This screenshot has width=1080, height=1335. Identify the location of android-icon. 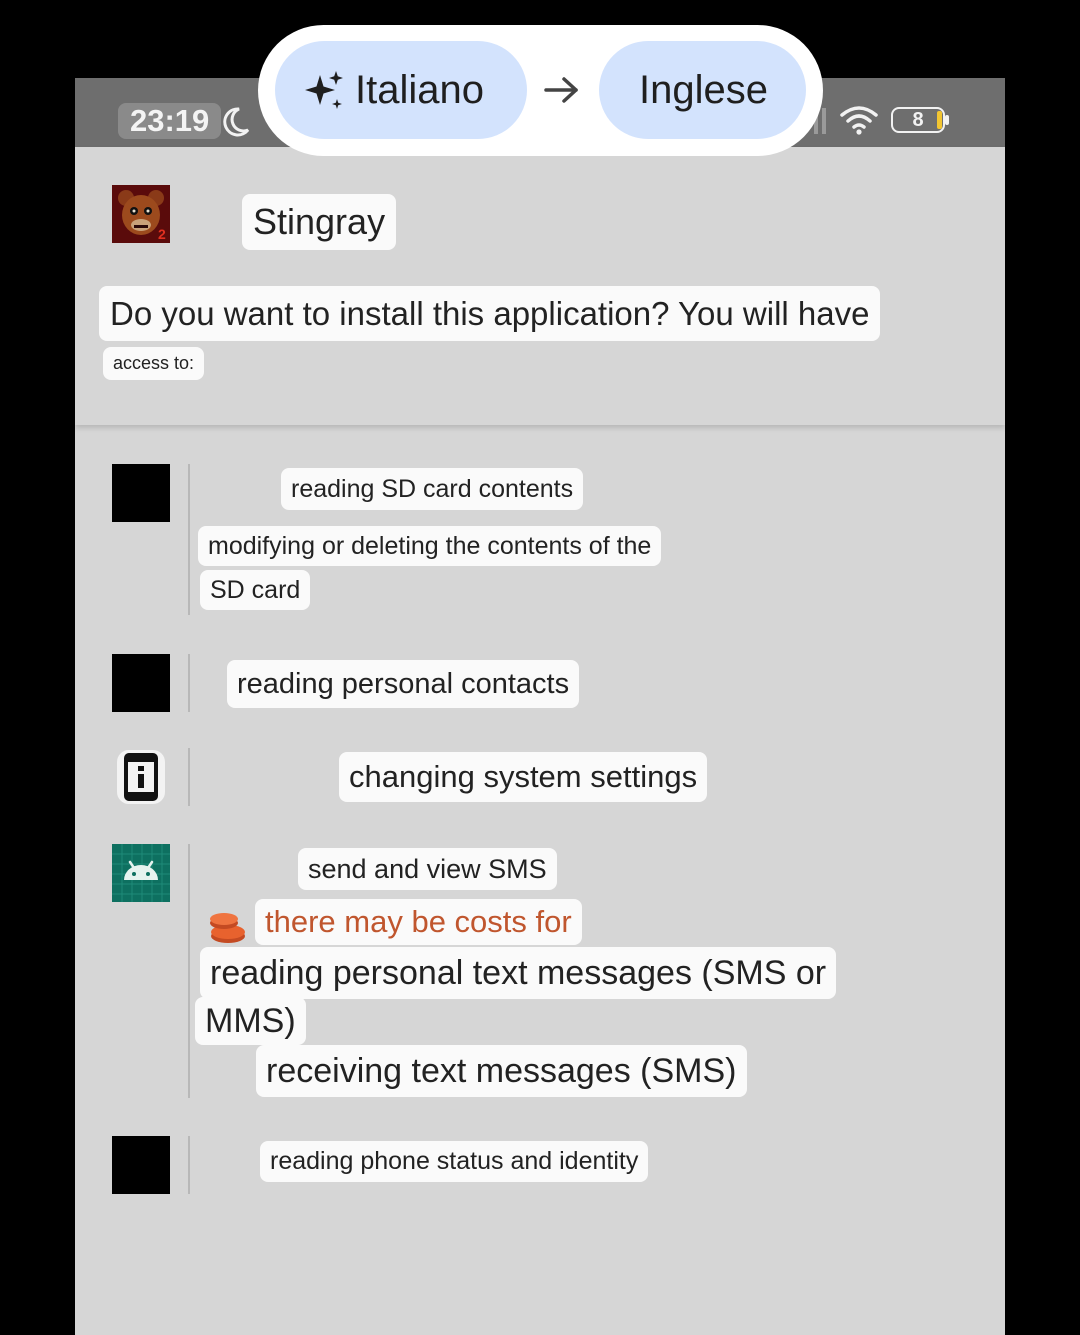
(141, 873).